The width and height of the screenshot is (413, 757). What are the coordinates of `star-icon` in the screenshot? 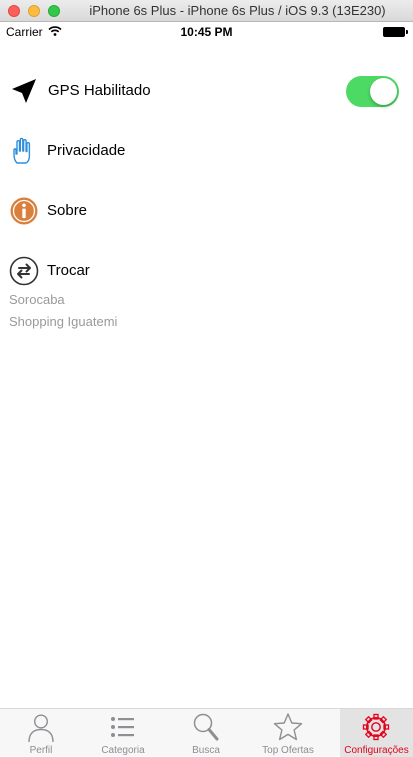 It's located at (288, 727).